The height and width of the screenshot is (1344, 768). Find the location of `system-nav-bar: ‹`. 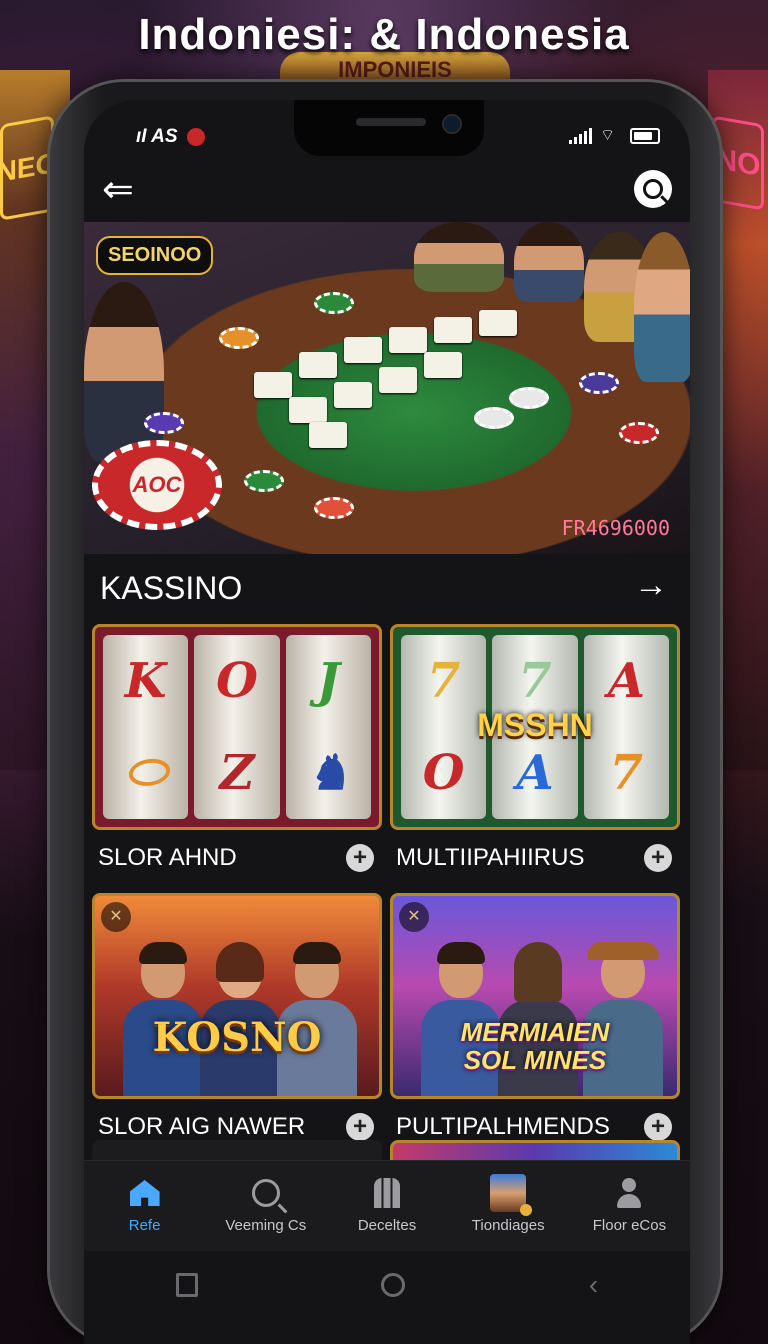

system-nav-bar: ‹ is located at coordinates (387, 1285).